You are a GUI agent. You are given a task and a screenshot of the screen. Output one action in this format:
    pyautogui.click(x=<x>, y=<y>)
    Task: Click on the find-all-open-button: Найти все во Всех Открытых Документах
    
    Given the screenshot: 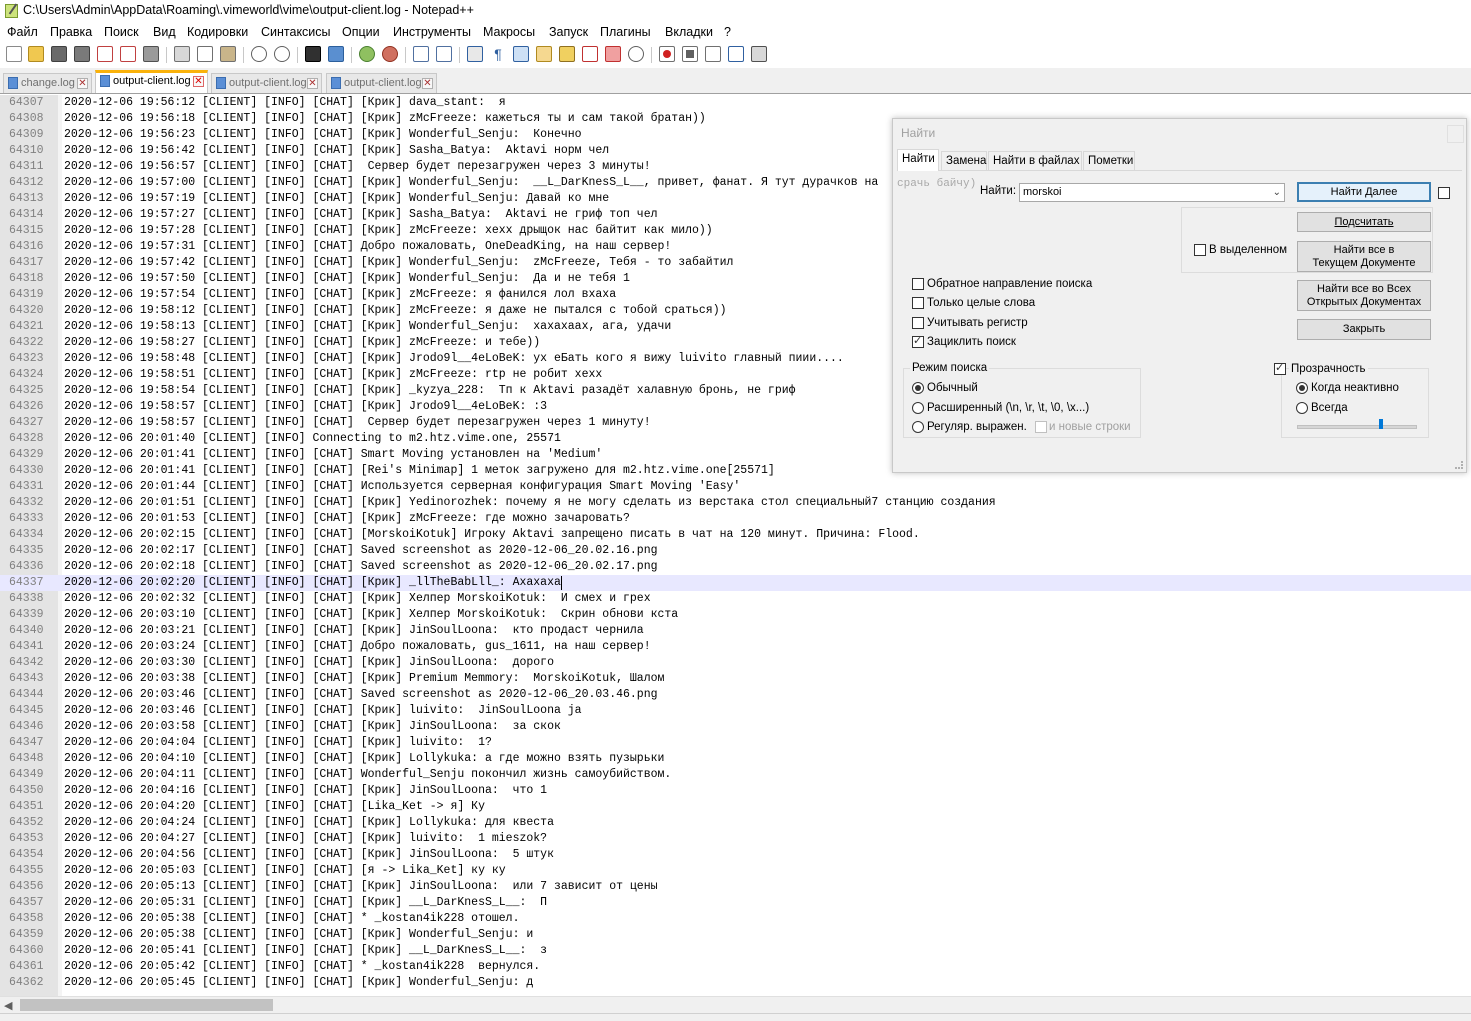 What is the action you would take?
    pyautogui.click(x=1364, y=295)
    